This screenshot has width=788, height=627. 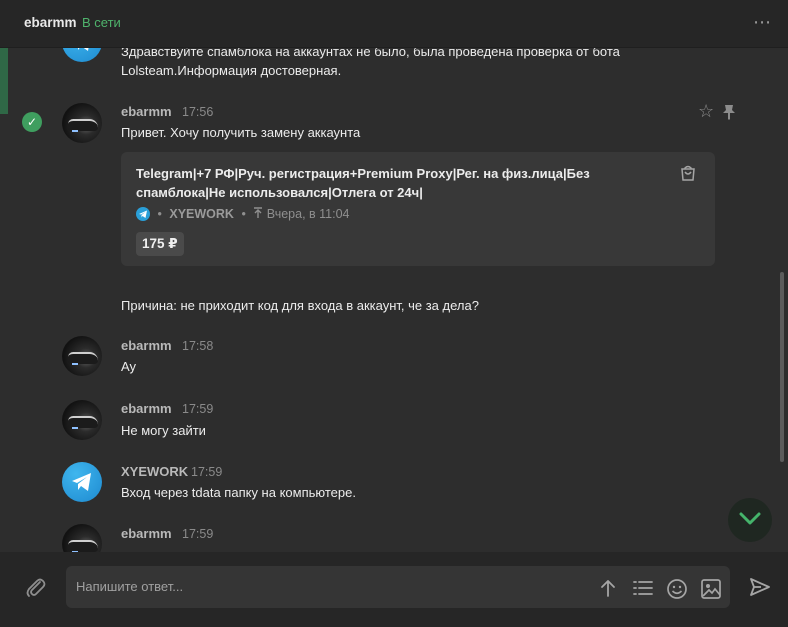 What do you see at coordinates (198, 112) in the screenshot?
I see `message-time: 17:56` at bounding box center [198, 112].